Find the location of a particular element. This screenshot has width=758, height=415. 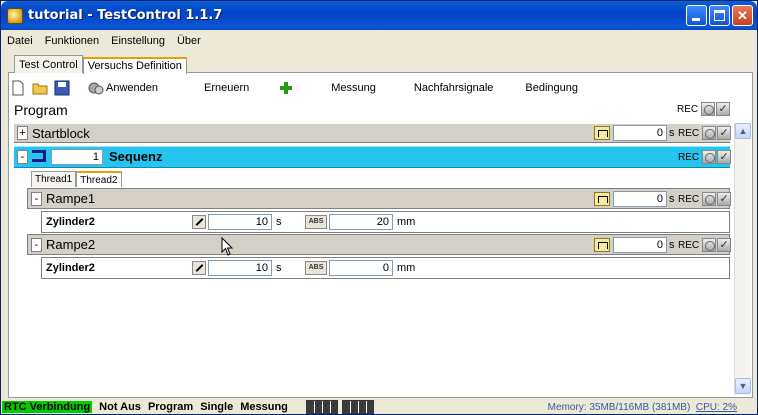

rampe1-rec: REC ✓ is located at coordinates (705, 199).